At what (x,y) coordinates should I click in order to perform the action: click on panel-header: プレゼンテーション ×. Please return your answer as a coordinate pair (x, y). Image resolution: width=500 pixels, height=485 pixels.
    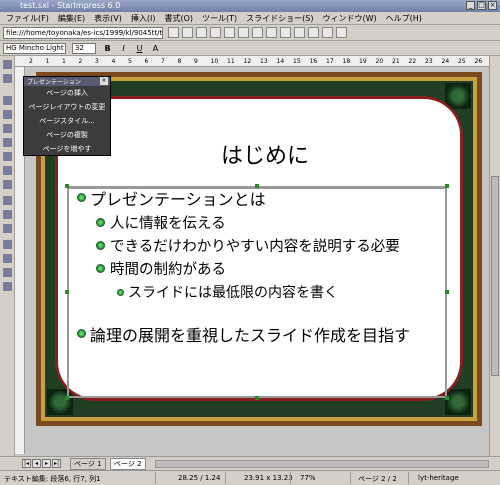
    Looking at the image, I should click on (67, 81).